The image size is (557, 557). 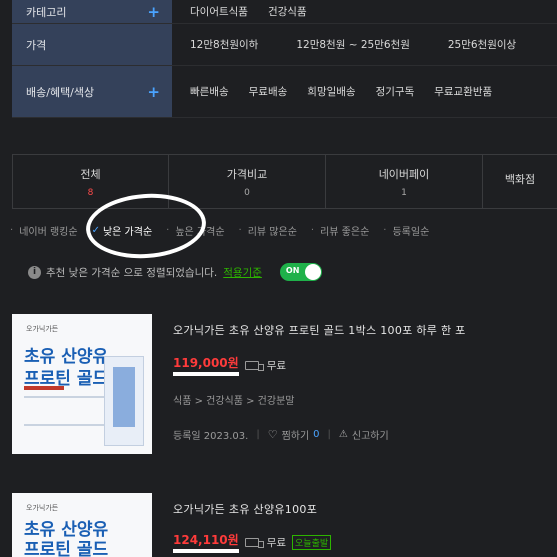 What do you see at coordinates (64, 411) in the screenshot?
I see `thumb-lines` at bounding box center [64, 411].